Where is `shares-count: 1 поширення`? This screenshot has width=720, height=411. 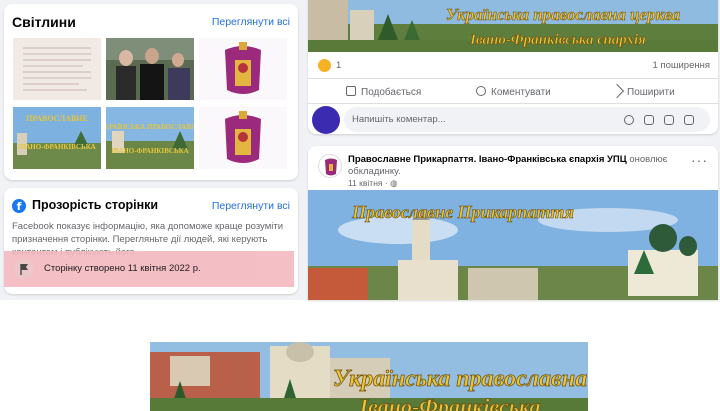
shares-count: 1 поширення is located at coordinates (681, 65).